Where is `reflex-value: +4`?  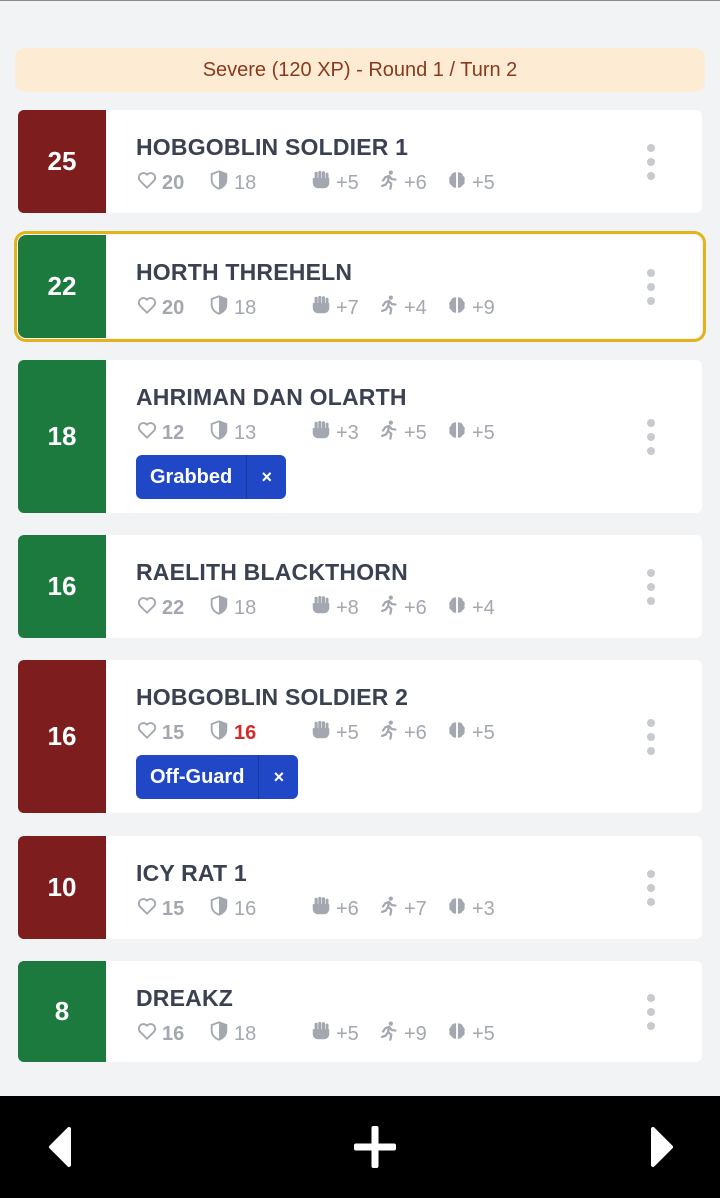
reflex-value: +4 is located at coordinates (415, 307).